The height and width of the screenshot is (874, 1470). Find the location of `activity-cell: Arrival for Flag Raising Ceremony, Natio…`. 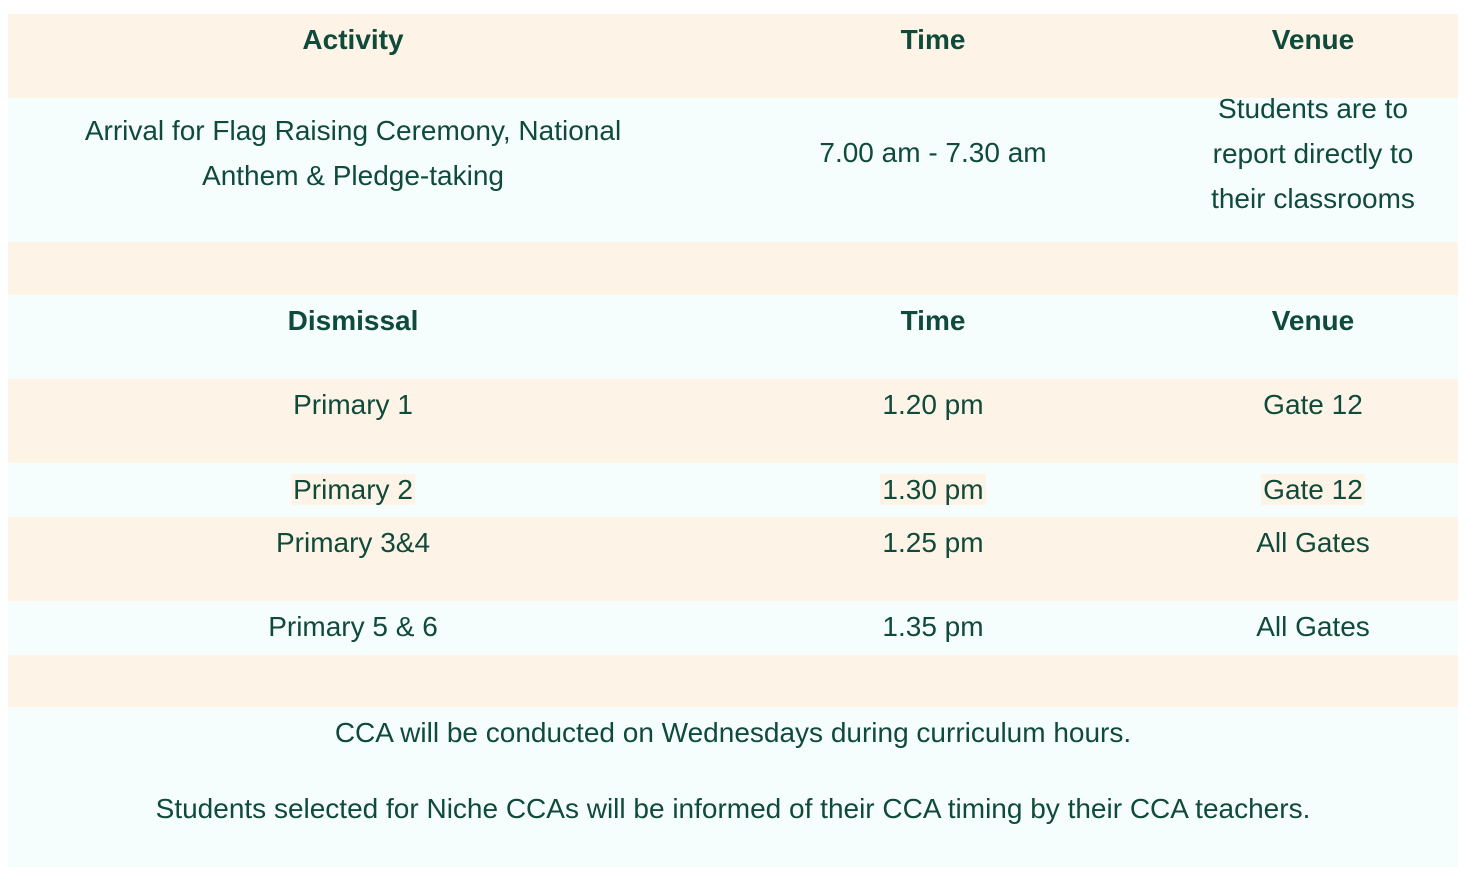

activity-cell: Arrival for Flag Raising Ceremony, Natio… is located at coordinates (353, 153).